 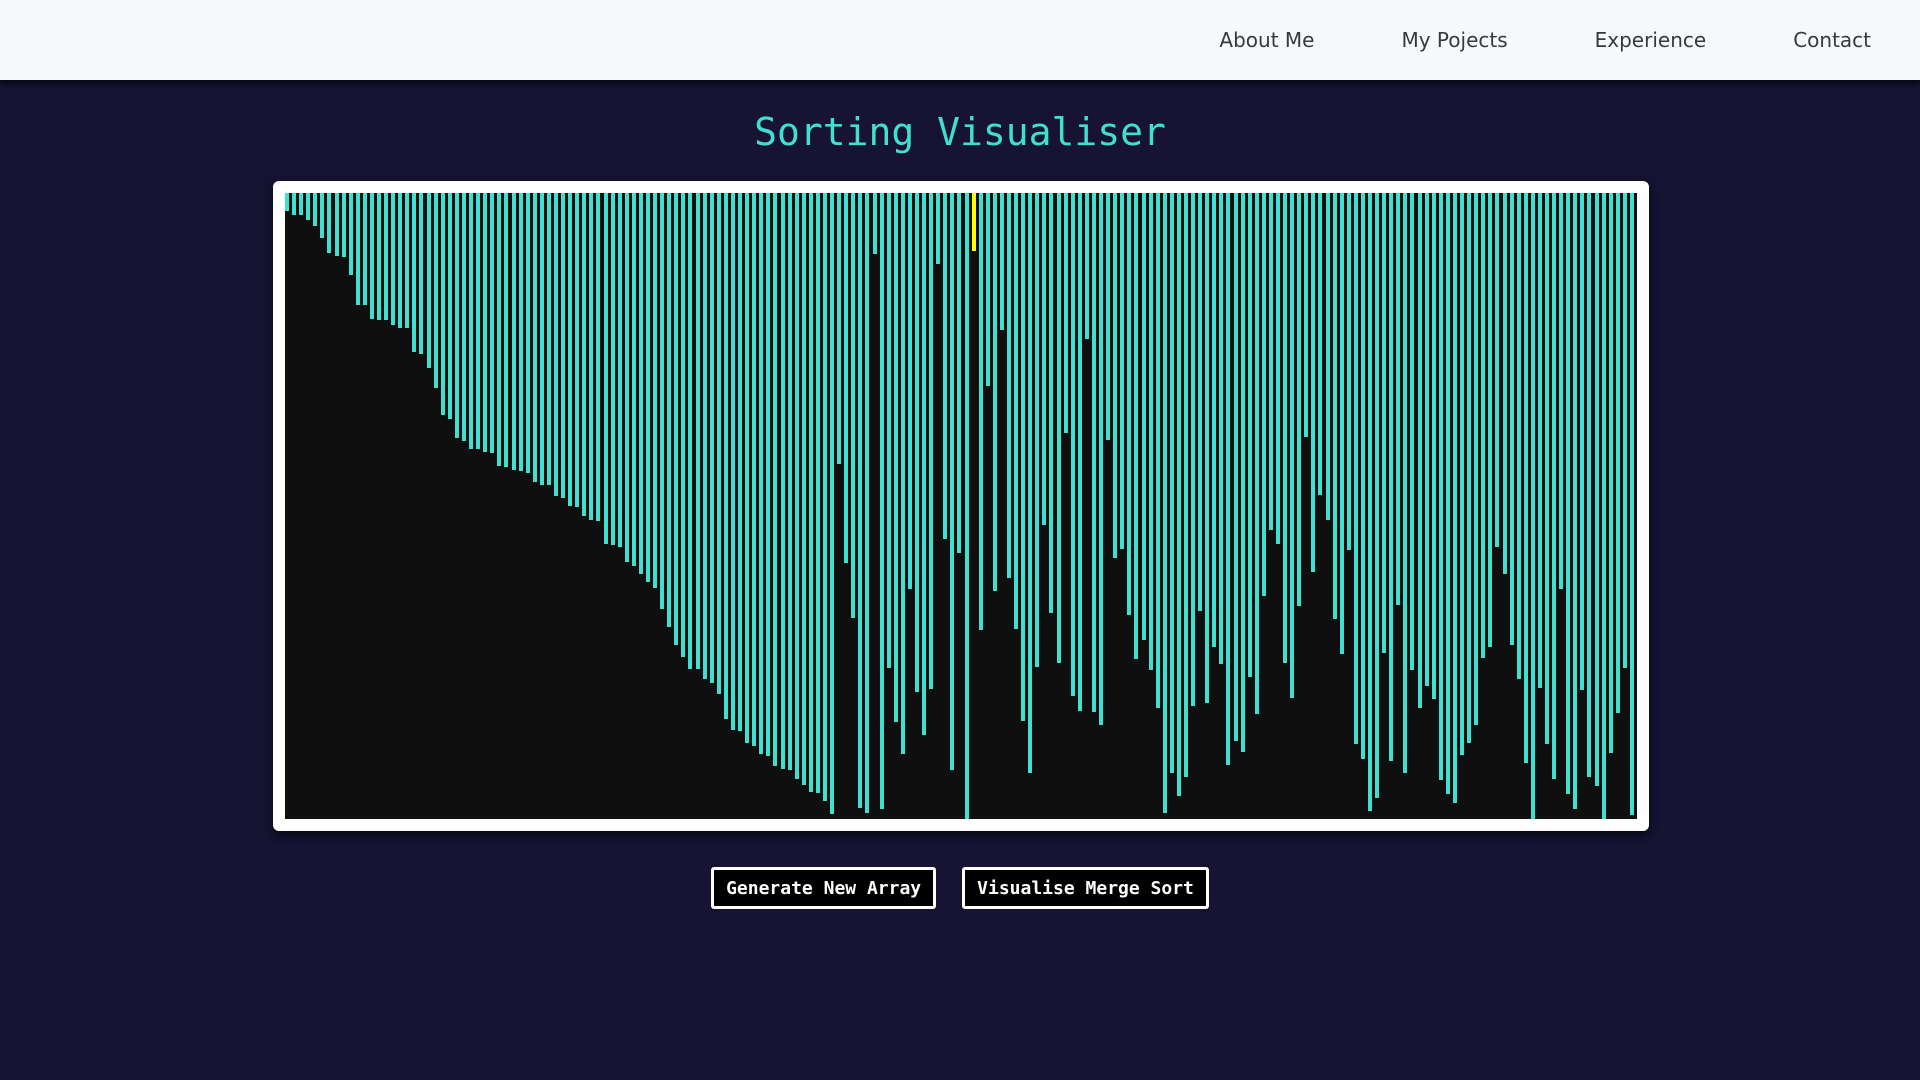 What do you see at coordinates (824, 888) in the screenshot?
I see `generate-new-array-button: Generate New Array` at bounding box center [824, 888].